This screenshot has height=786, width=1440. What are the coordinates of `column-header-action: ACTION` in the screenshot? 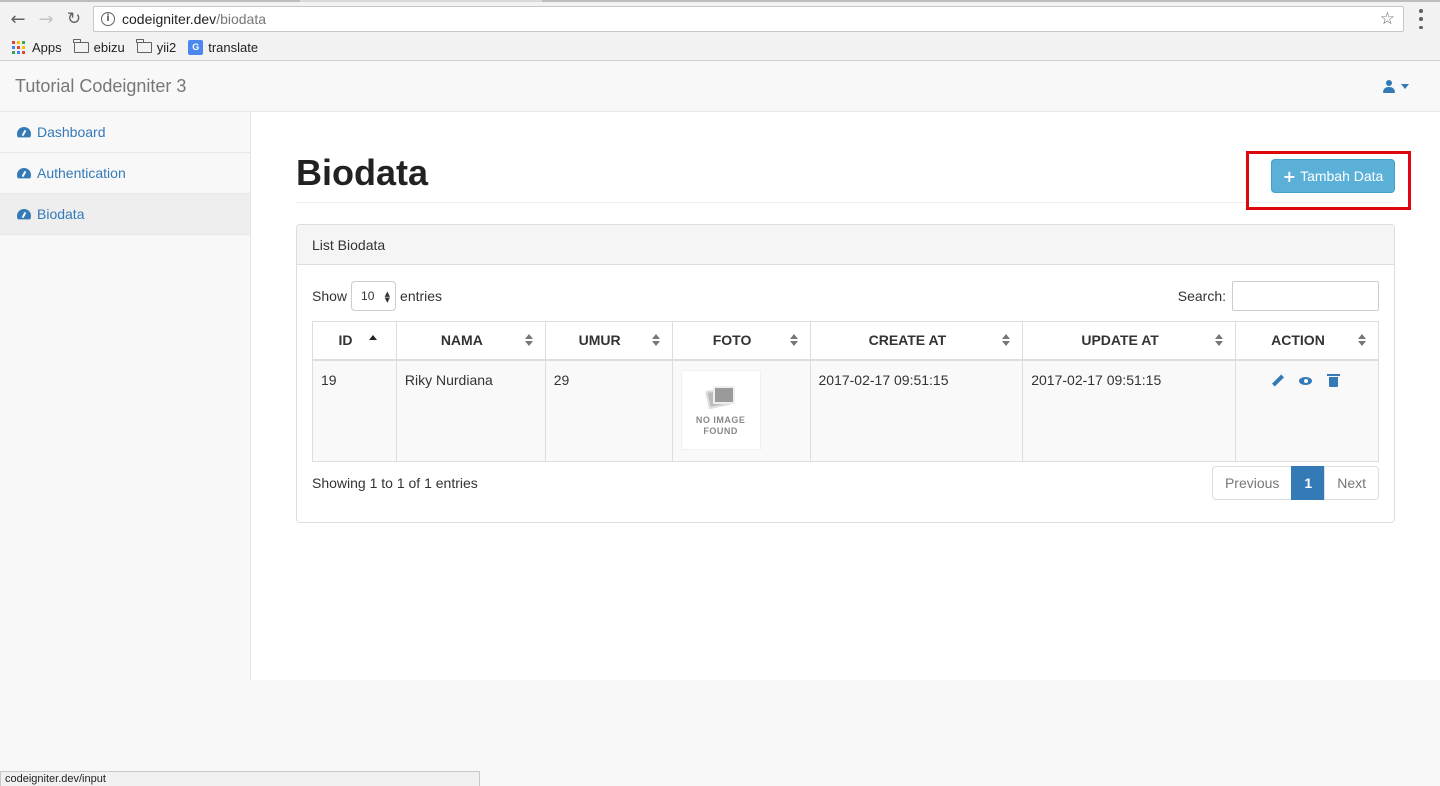 It's located at (1307, 341).